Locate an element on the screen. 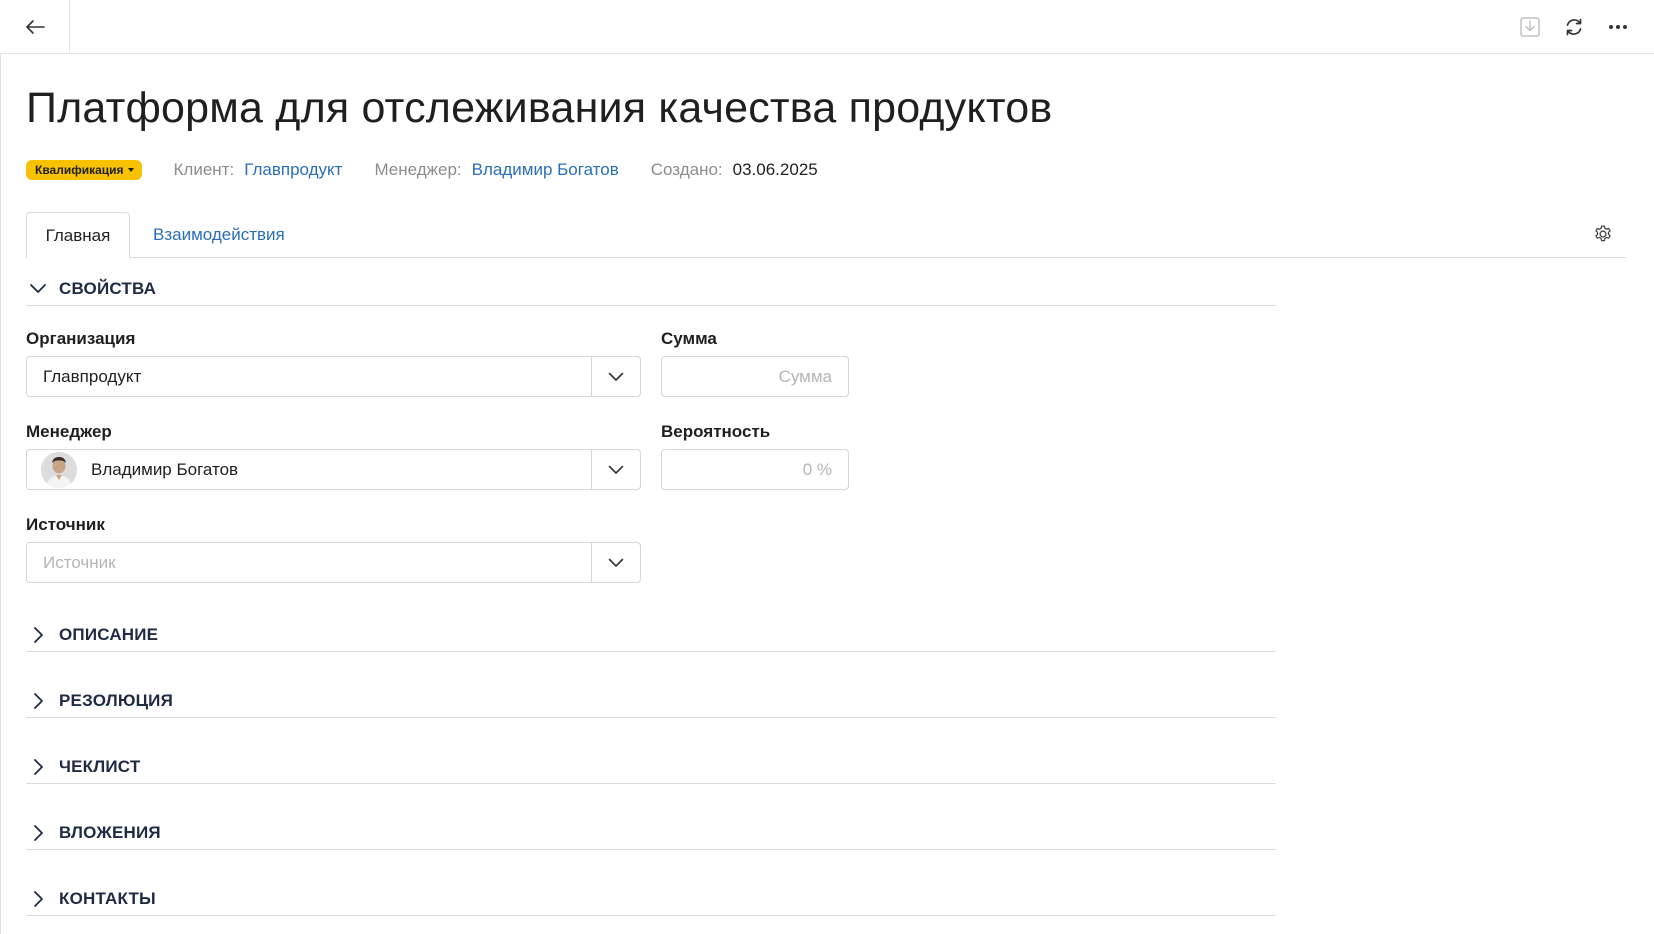  section-checklist-title: ЧЕКЛИСТ is located at coordinates (100, 766).